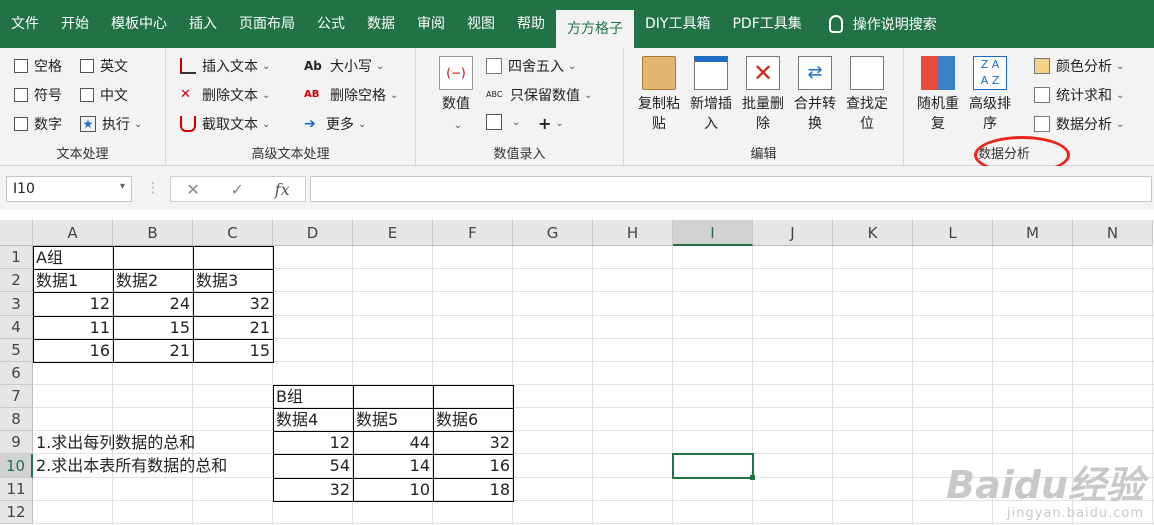 The height and width of the screenshot is (525, 1154). What do you see at coordinates (457, 419) in the screenshot?
I see `cell-f8: 数据6` at bounding box center [457, 419].